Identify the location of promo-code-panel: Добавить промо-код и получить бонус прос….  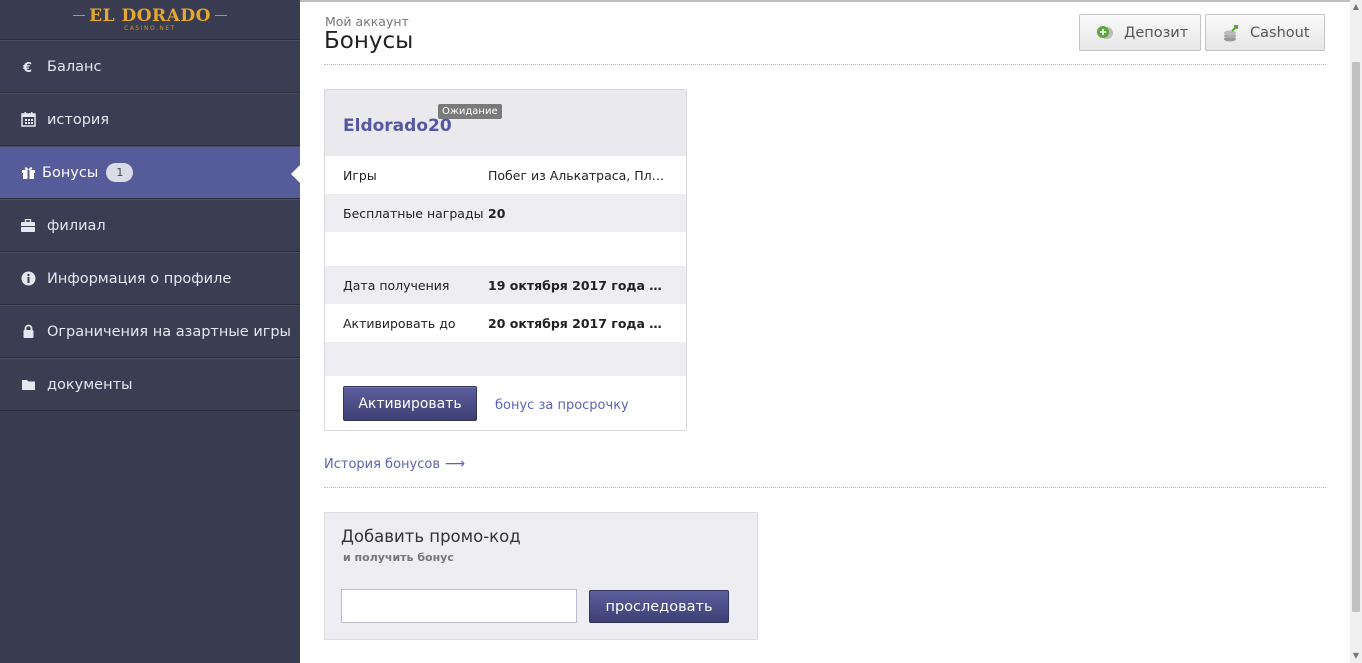
(541, 576).